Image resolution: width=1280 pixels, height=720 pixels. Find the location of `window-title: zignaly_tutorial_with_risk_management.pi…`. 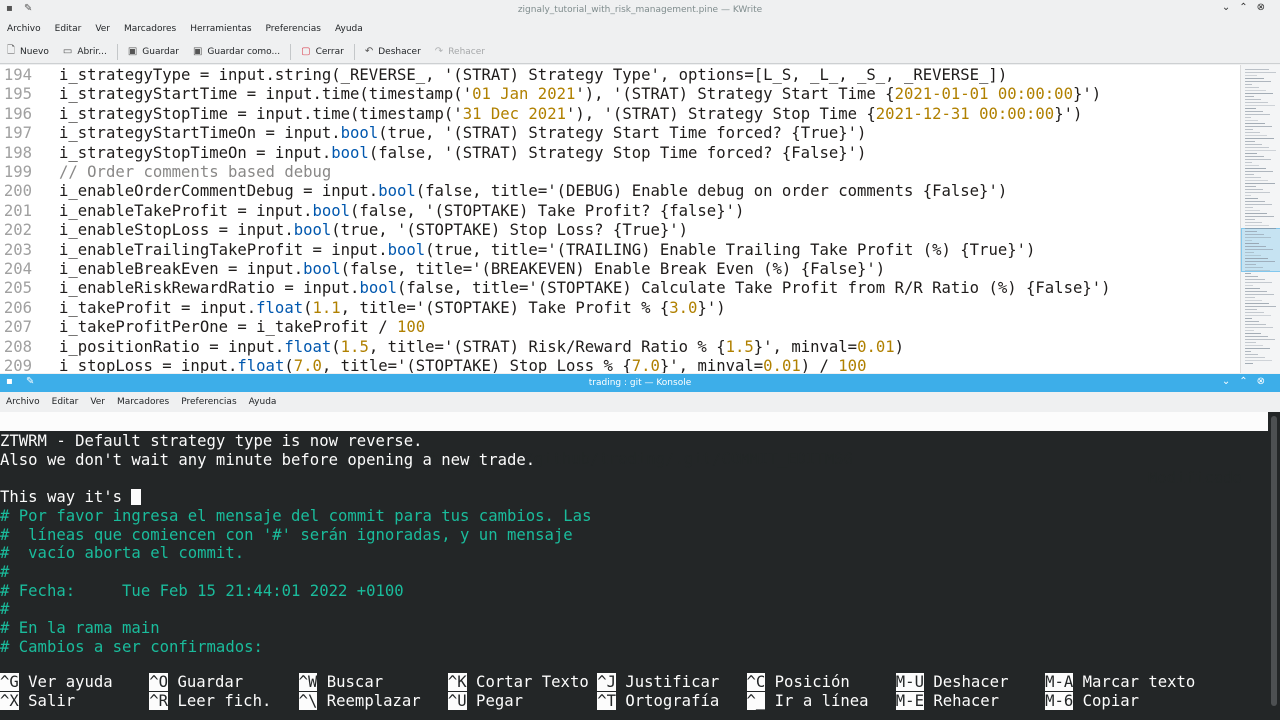

window-title: zignaly_tutorial_with_risk_management.pi… is located at coordinates (640, 9).